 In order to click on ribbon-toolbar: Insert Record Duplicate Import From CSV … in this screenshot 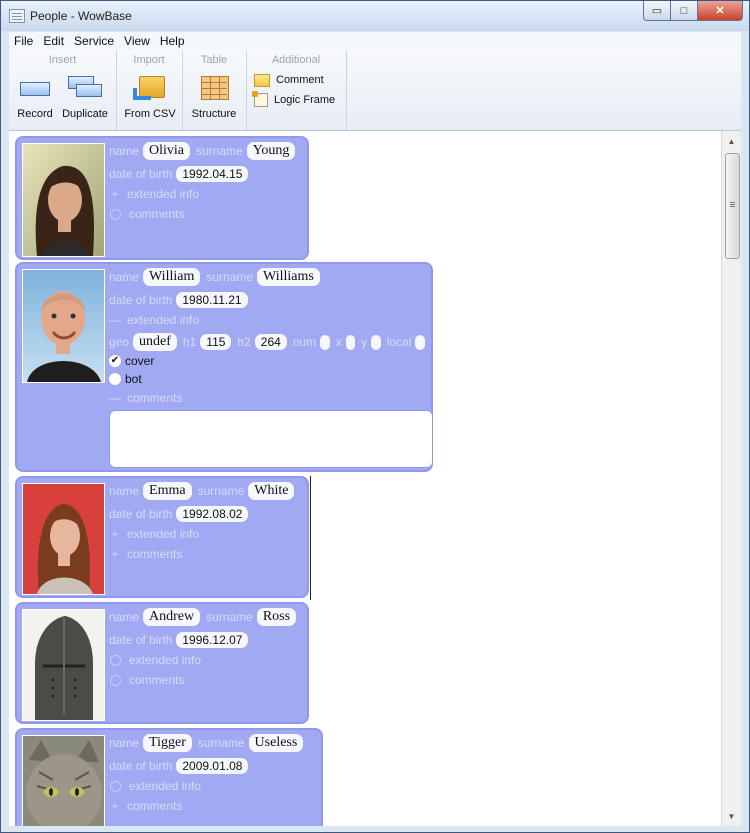, I will do `click(375, 90)`.